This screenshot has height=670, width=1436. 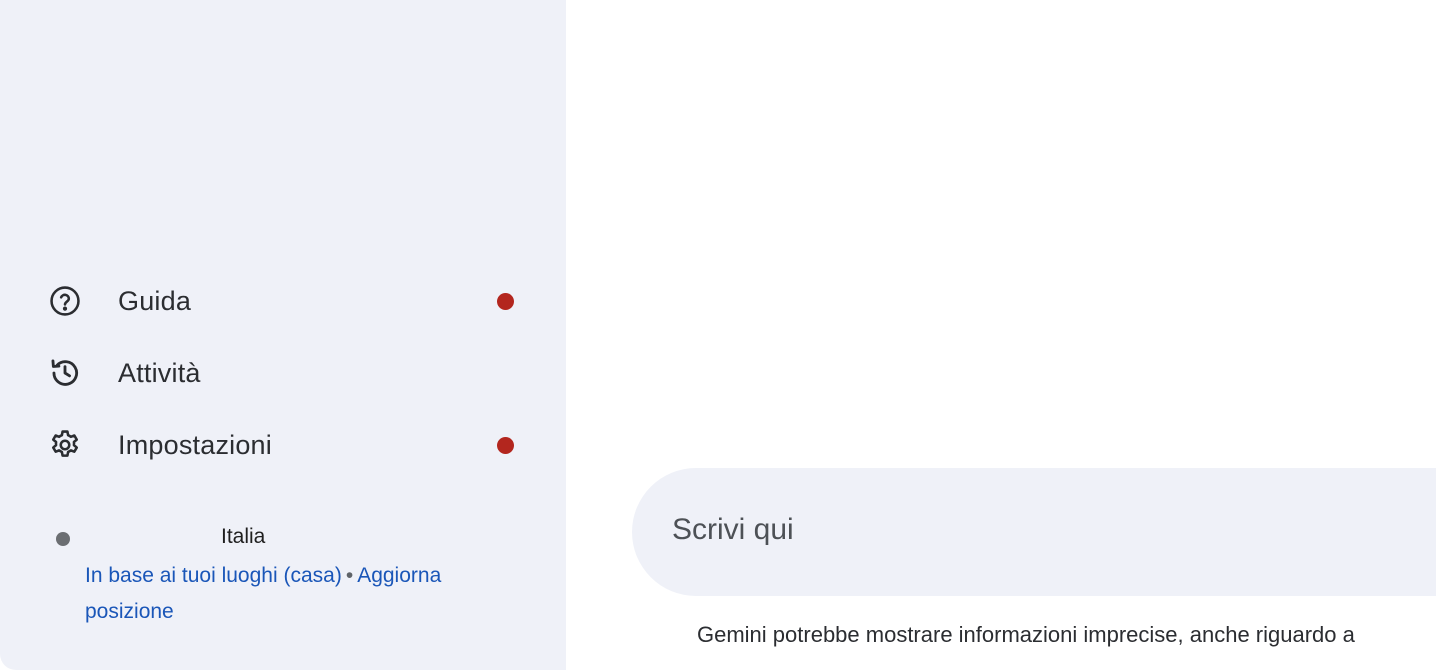 I want to click on gear-icon, so click(x=65, y=445).